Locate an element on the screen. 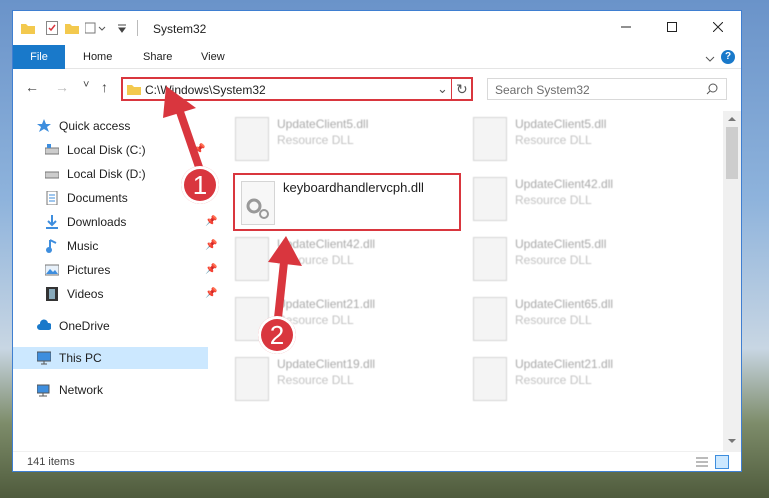 This screenshot has width=769, height=498. arrow-2-shaft is located at coordinates (281, 290).